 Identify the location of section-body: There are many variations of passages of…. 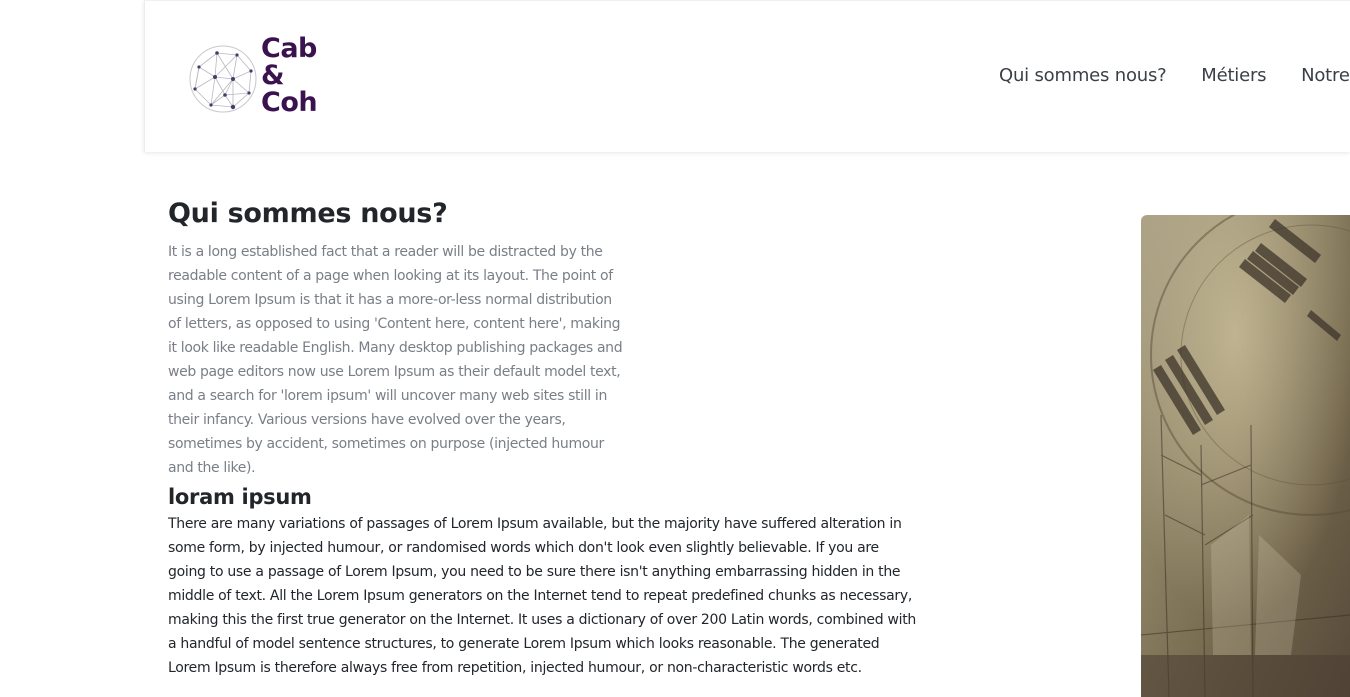
(542, 596).